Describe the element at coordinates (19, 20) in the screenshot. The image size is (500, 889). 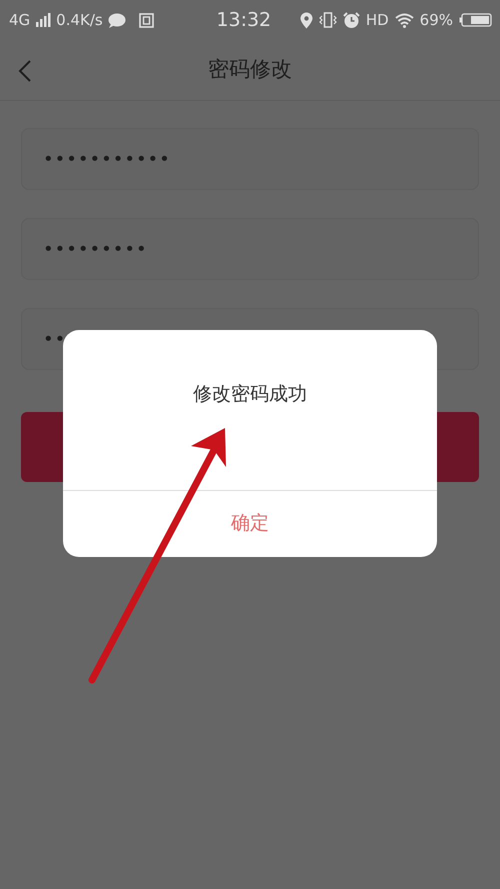
I see `network-type: 4G` at that location.